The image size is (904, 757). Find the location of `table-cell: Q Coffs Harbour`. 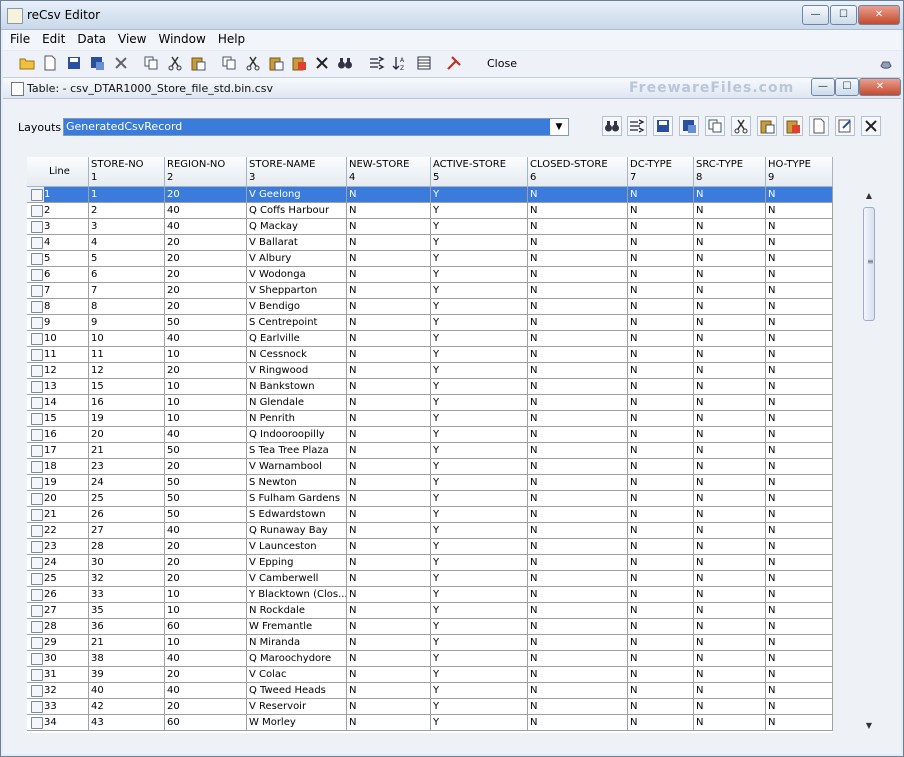

table-cell: Q Coffs Harbour is located at coordinates (297, 211).